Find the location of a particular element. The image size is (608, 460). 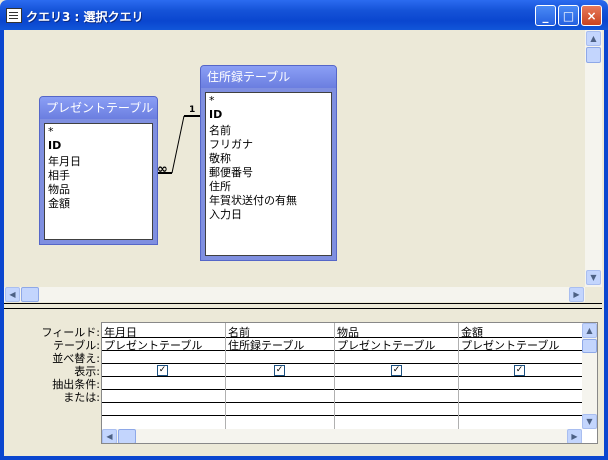

upper-horizontal-scrollbar: ◀ ▶ is located at coordinates (294, 294).